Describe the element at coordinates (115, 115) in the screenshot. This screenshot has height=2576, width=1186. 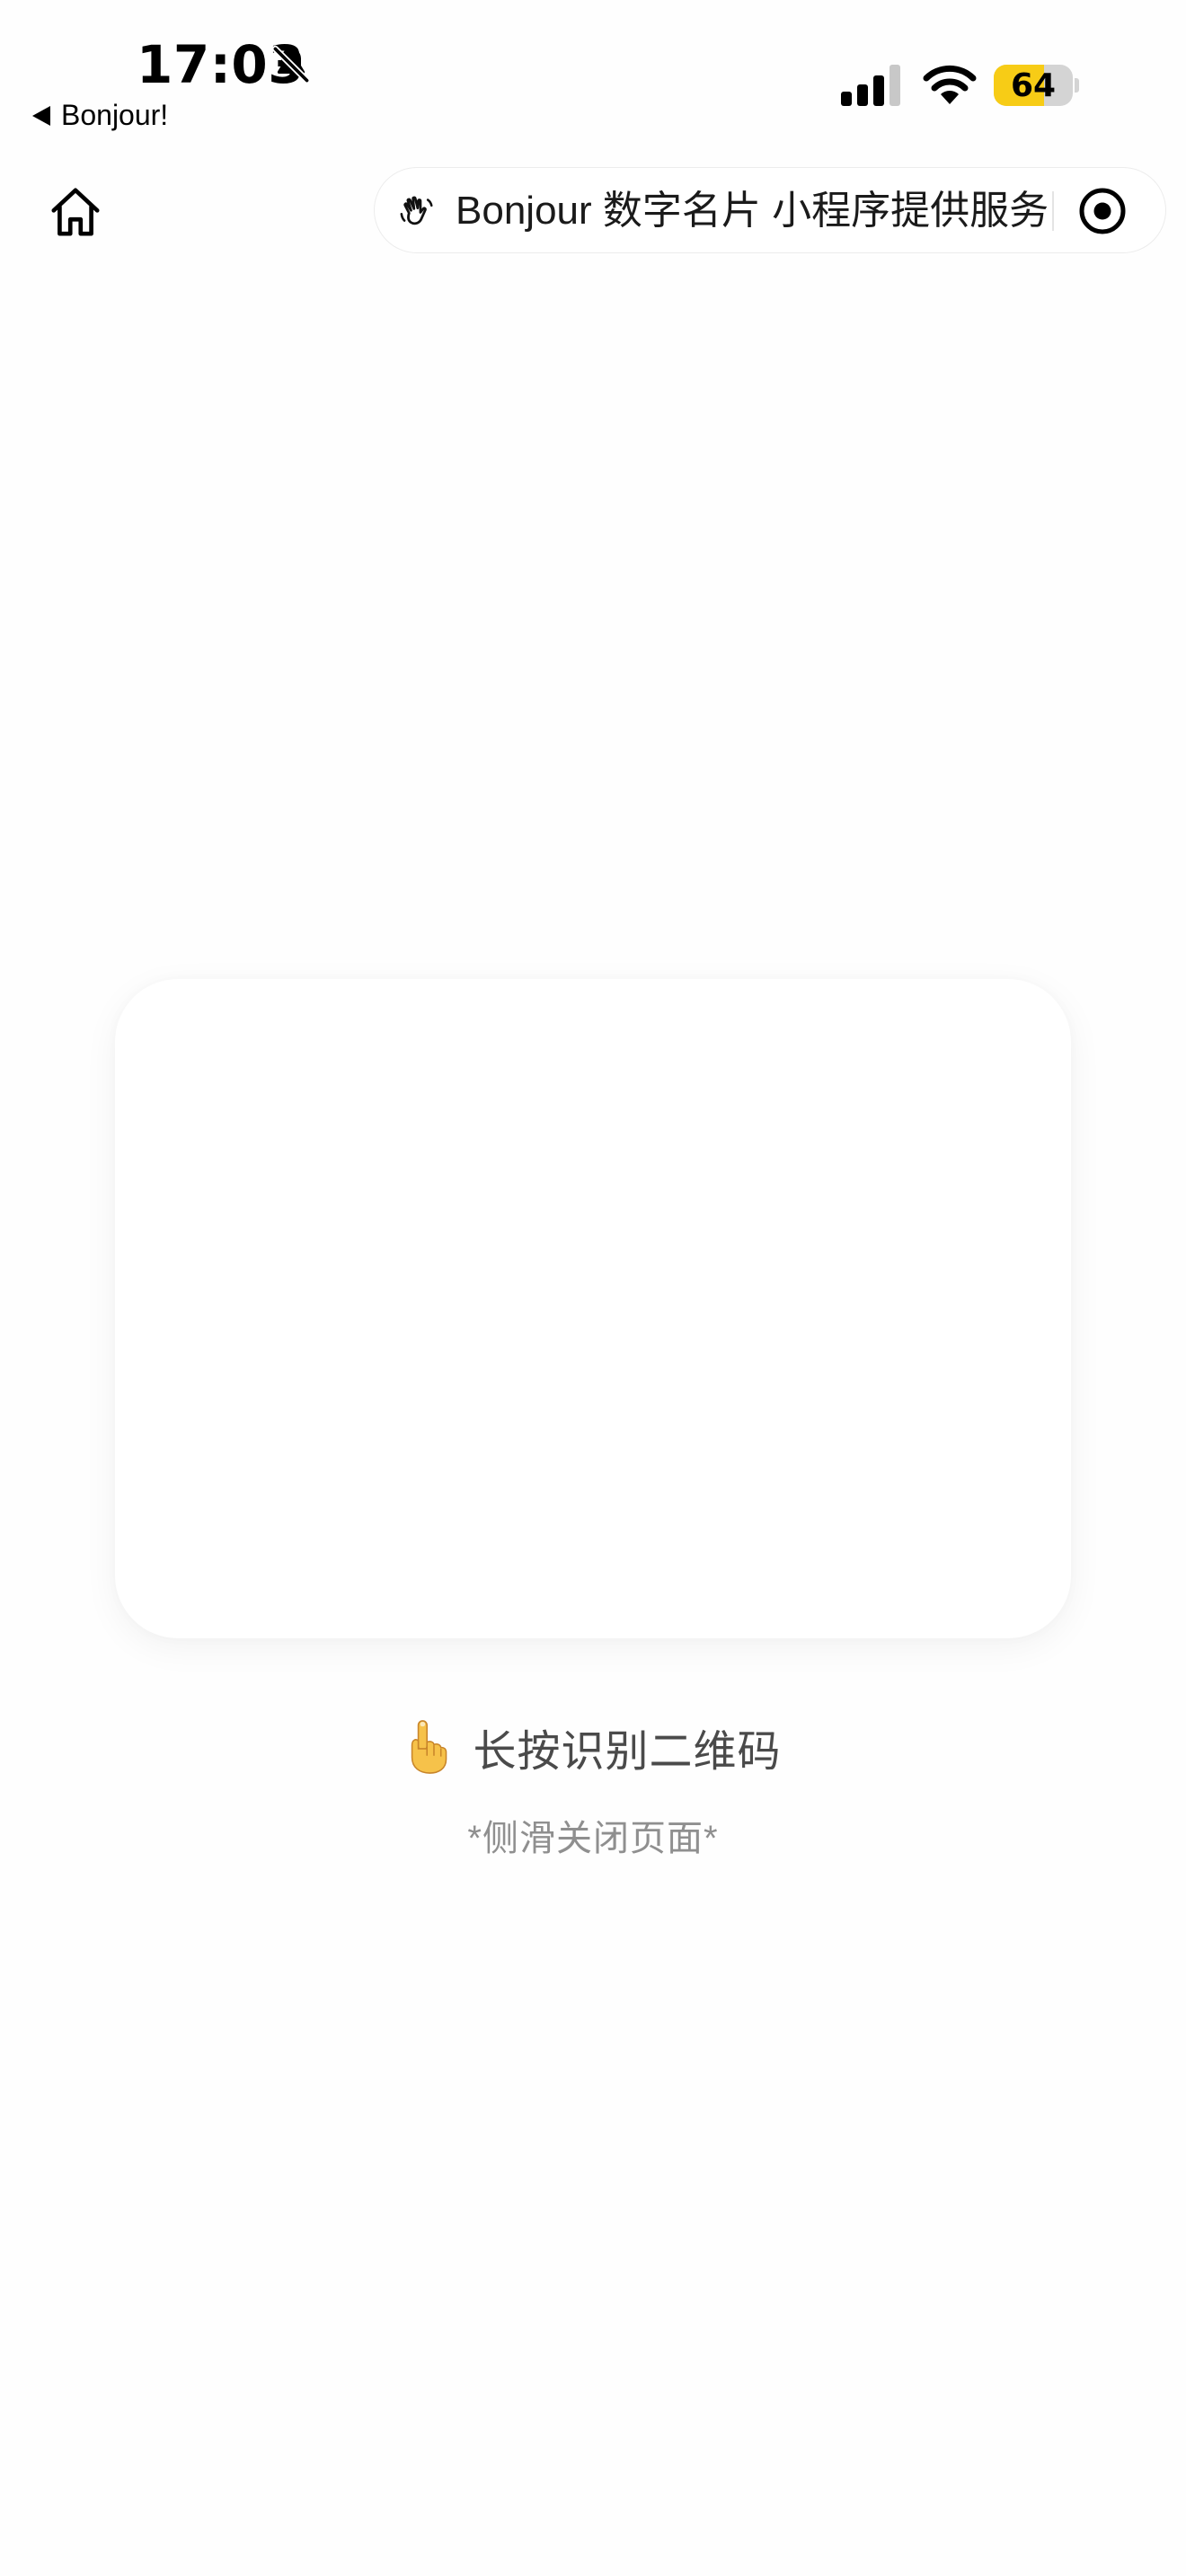
I see `back-app-label: Bonjour!` at that location.